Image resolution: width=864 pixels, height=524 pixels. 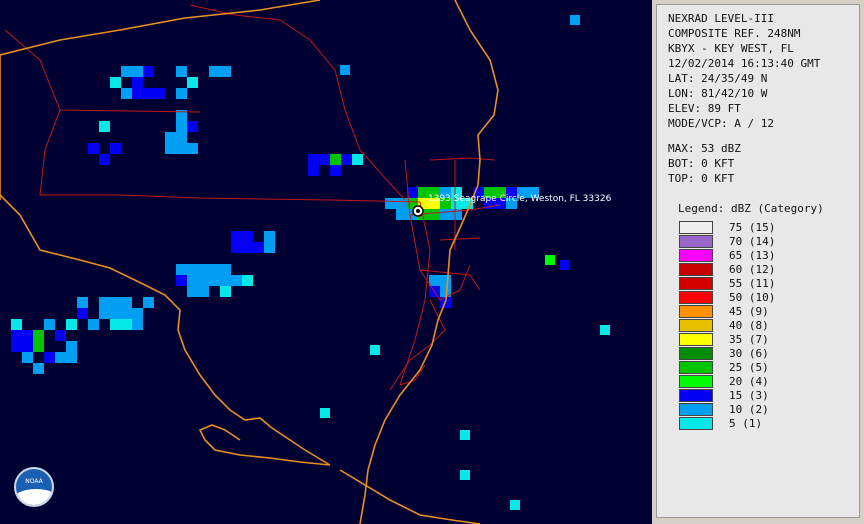 I want to click on legend-label: 75 (15), so click(x=752, y=227).